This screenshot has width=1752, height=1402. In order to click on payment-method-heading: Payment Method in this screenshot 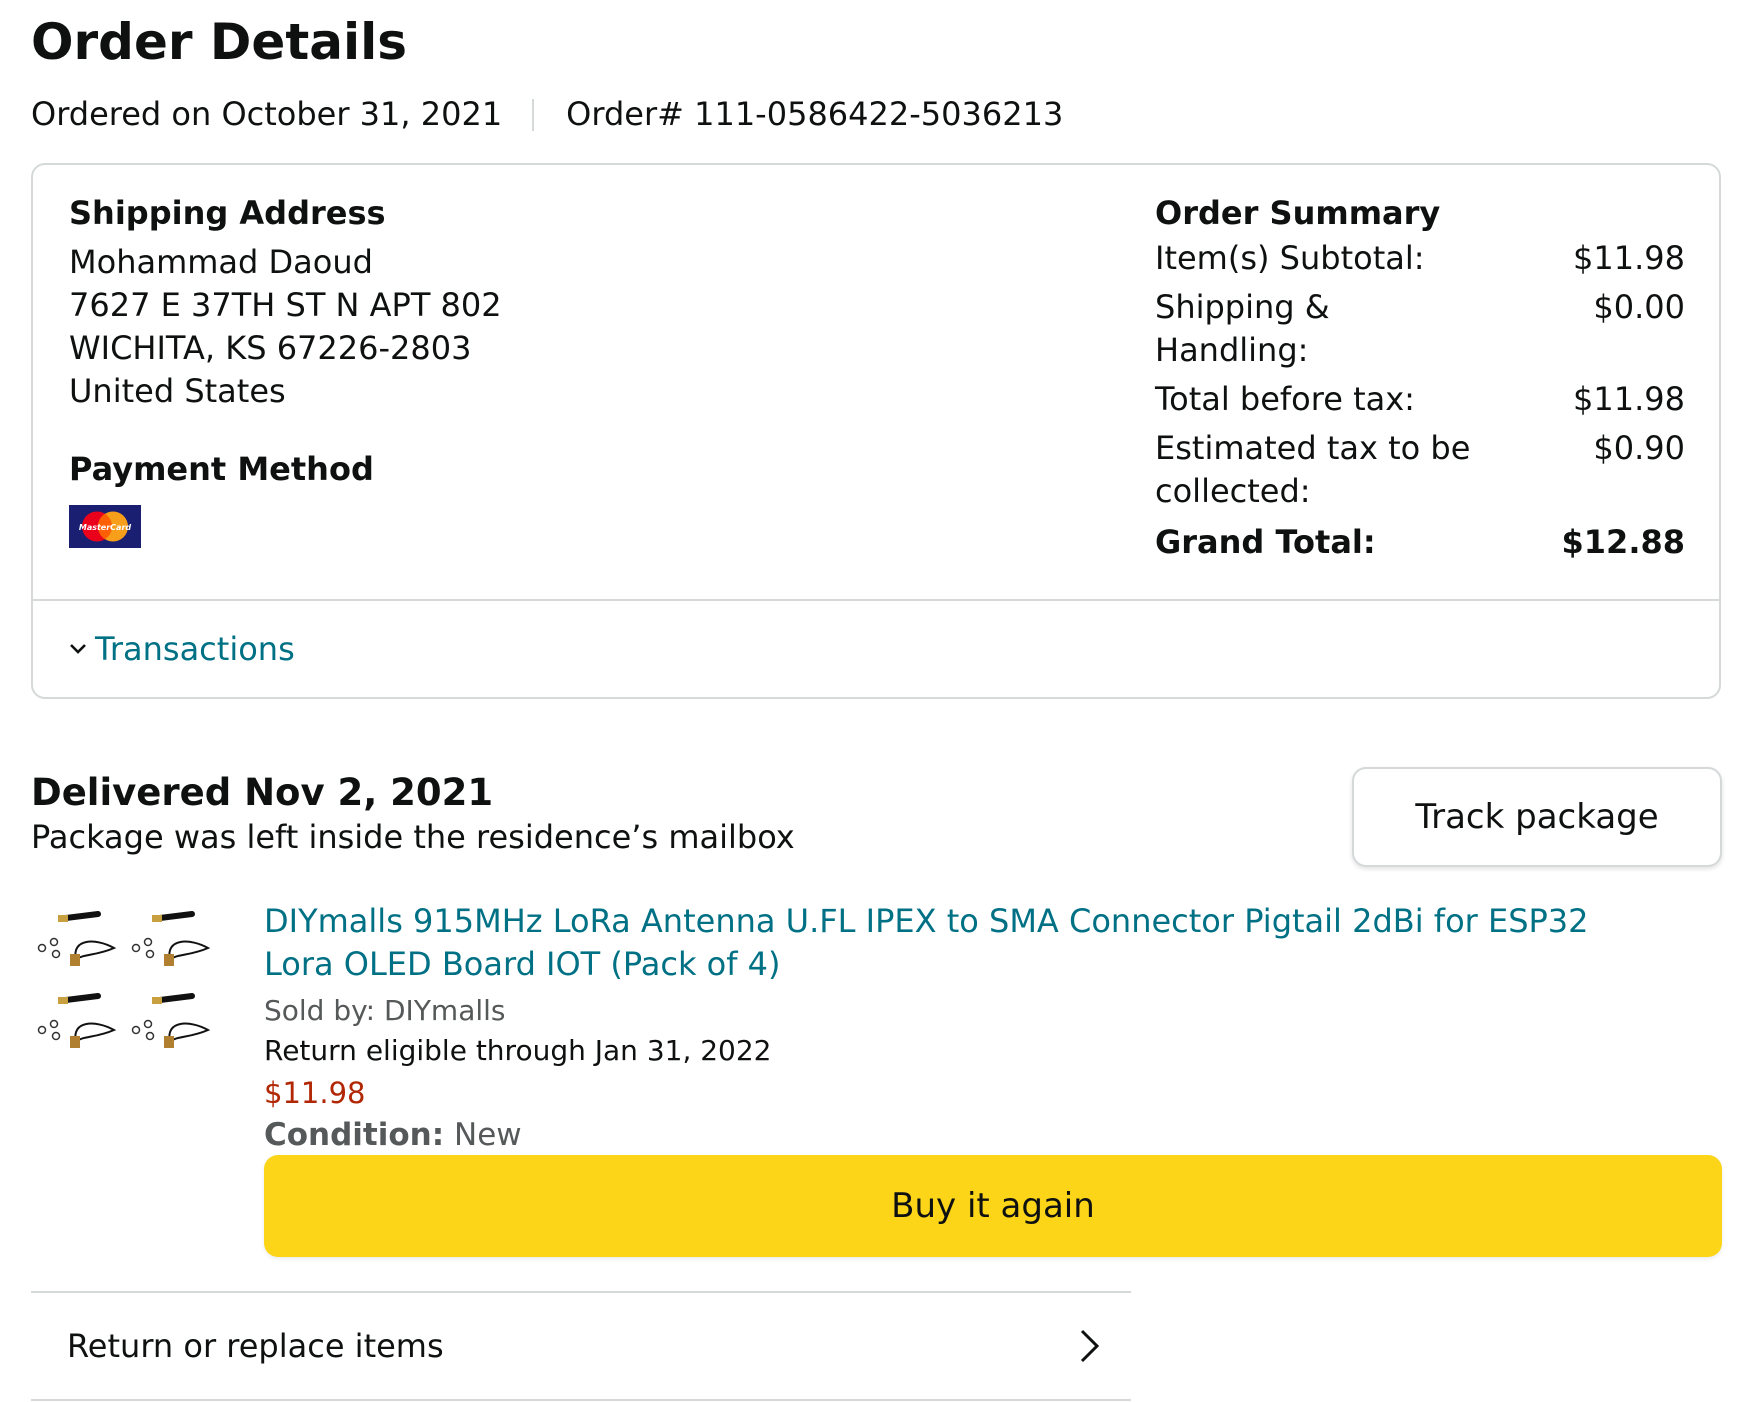, I will do `click(221, 469)`.